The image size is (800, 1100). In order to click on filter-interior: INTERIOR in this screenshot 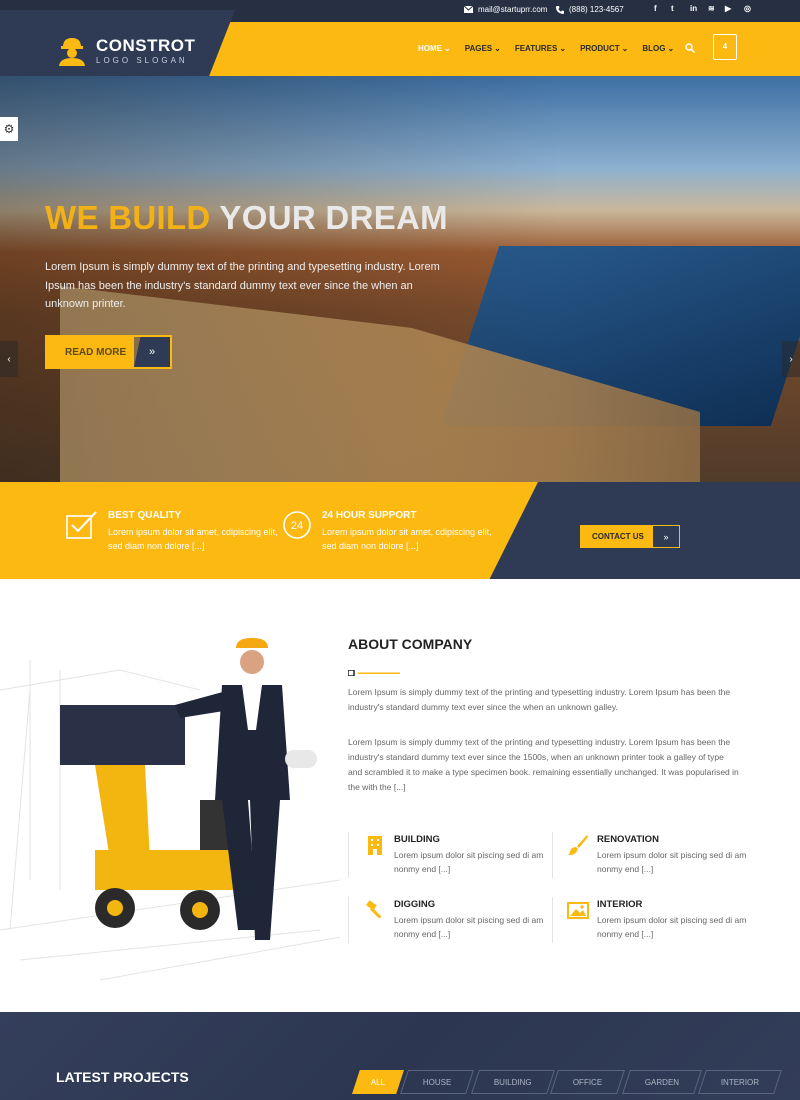, I will do `click(740, 1082)`.